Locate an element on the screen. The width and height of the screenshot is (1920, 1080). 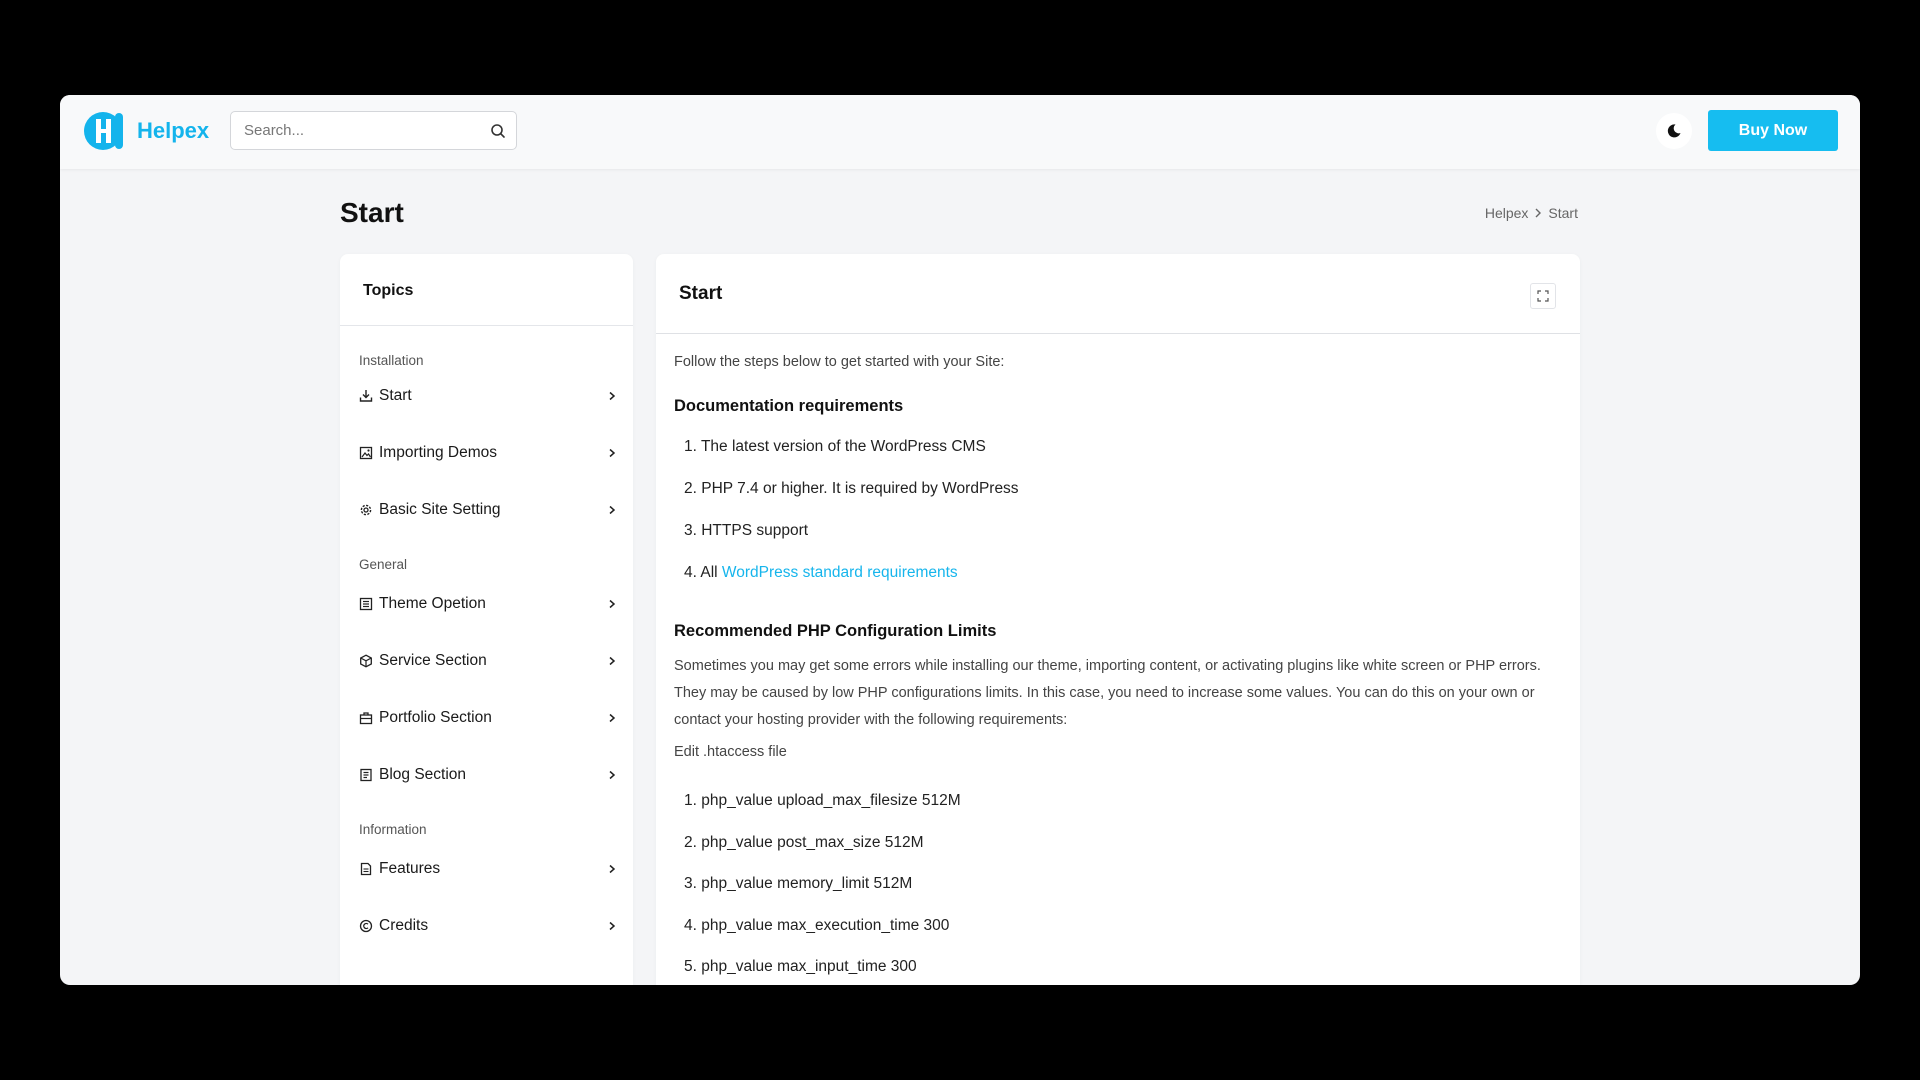
php-config-heading: Recommended PHP Configuration Limits is located at coordinates (835, 631).